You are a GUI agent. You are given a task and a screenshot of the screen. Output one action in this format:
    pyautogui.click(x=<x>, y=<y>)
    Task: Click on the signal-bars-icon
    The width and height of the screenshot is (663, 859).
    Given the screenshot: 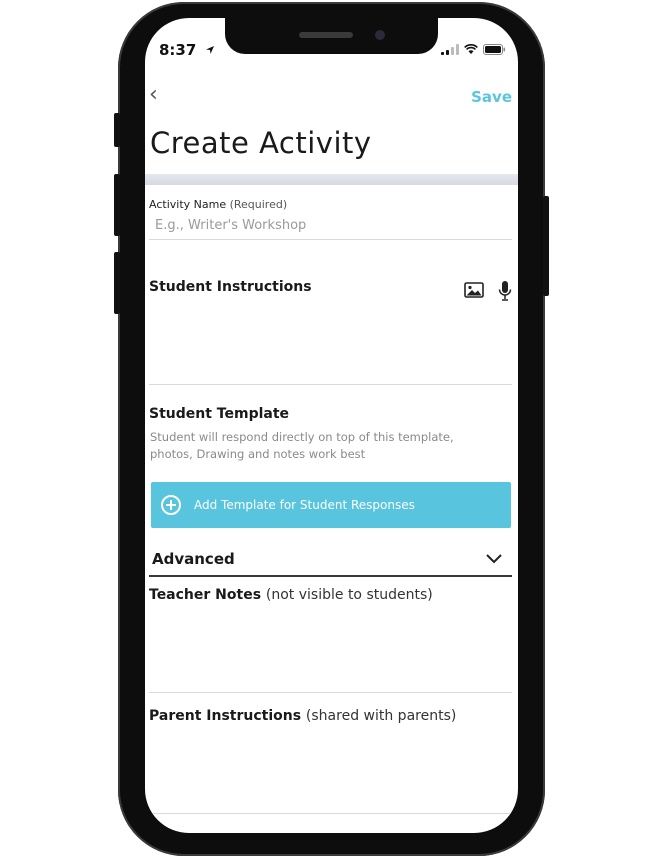 What is the action you would take?
    pyautogui.click(x=450, y=49)
    